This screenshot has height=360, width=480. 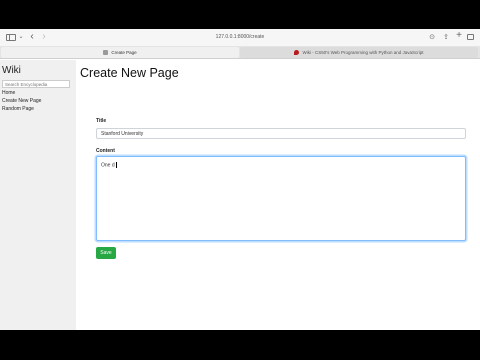 I want to click on tabs-overview-icon, so click(x=471, y=37).